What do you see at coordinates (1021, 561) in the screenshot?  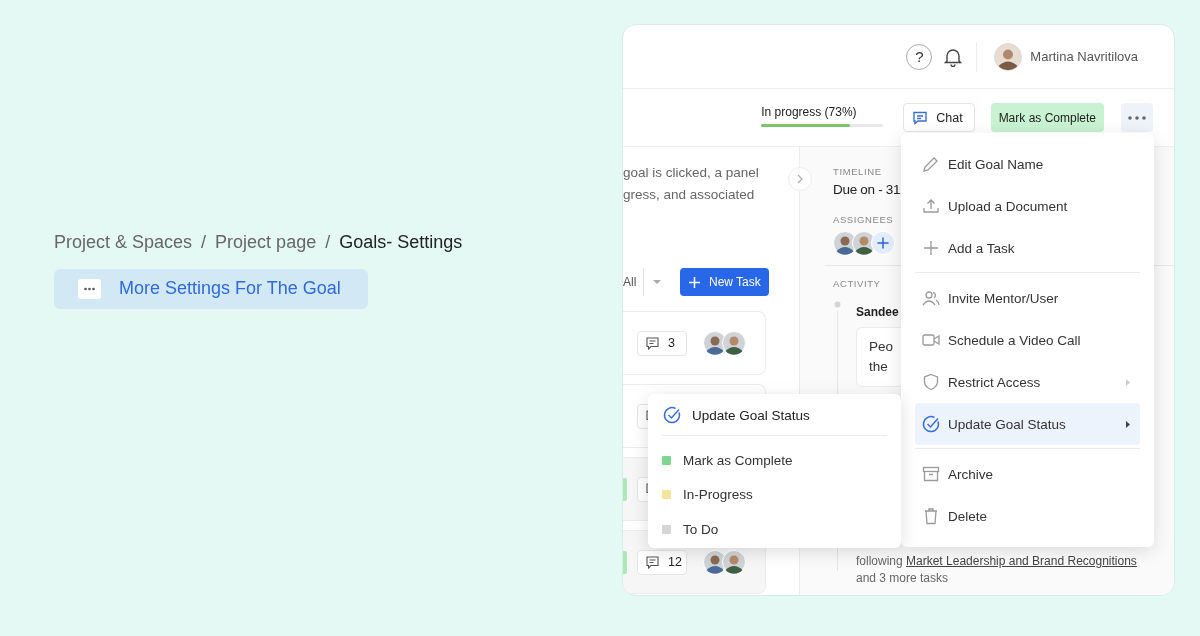 I see `task-link: Market Leadership and Brand Recognitions` at bounding box center [1021, 561].